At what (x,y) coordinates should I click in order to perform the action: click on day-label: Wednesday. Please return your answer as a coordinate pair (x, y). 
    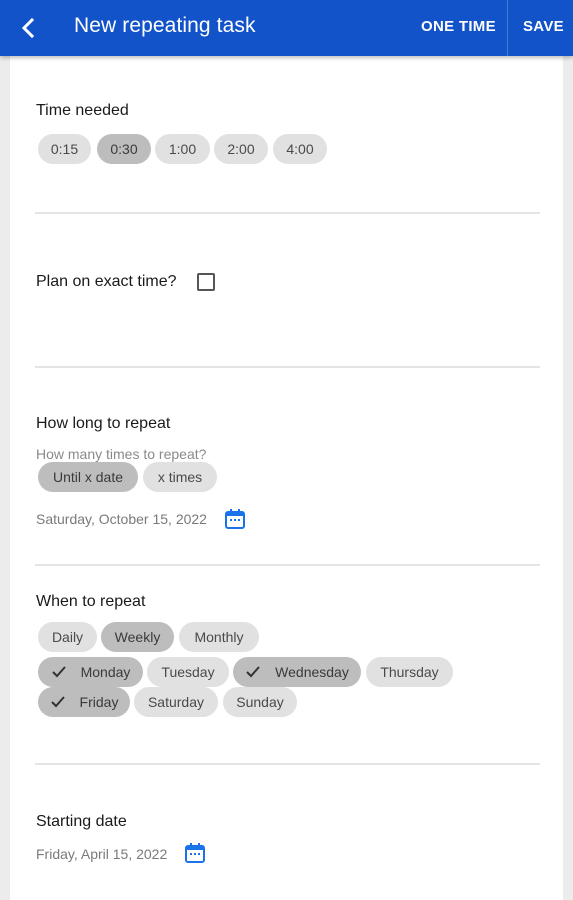
    Looking at the image, I should click on (312, 672).